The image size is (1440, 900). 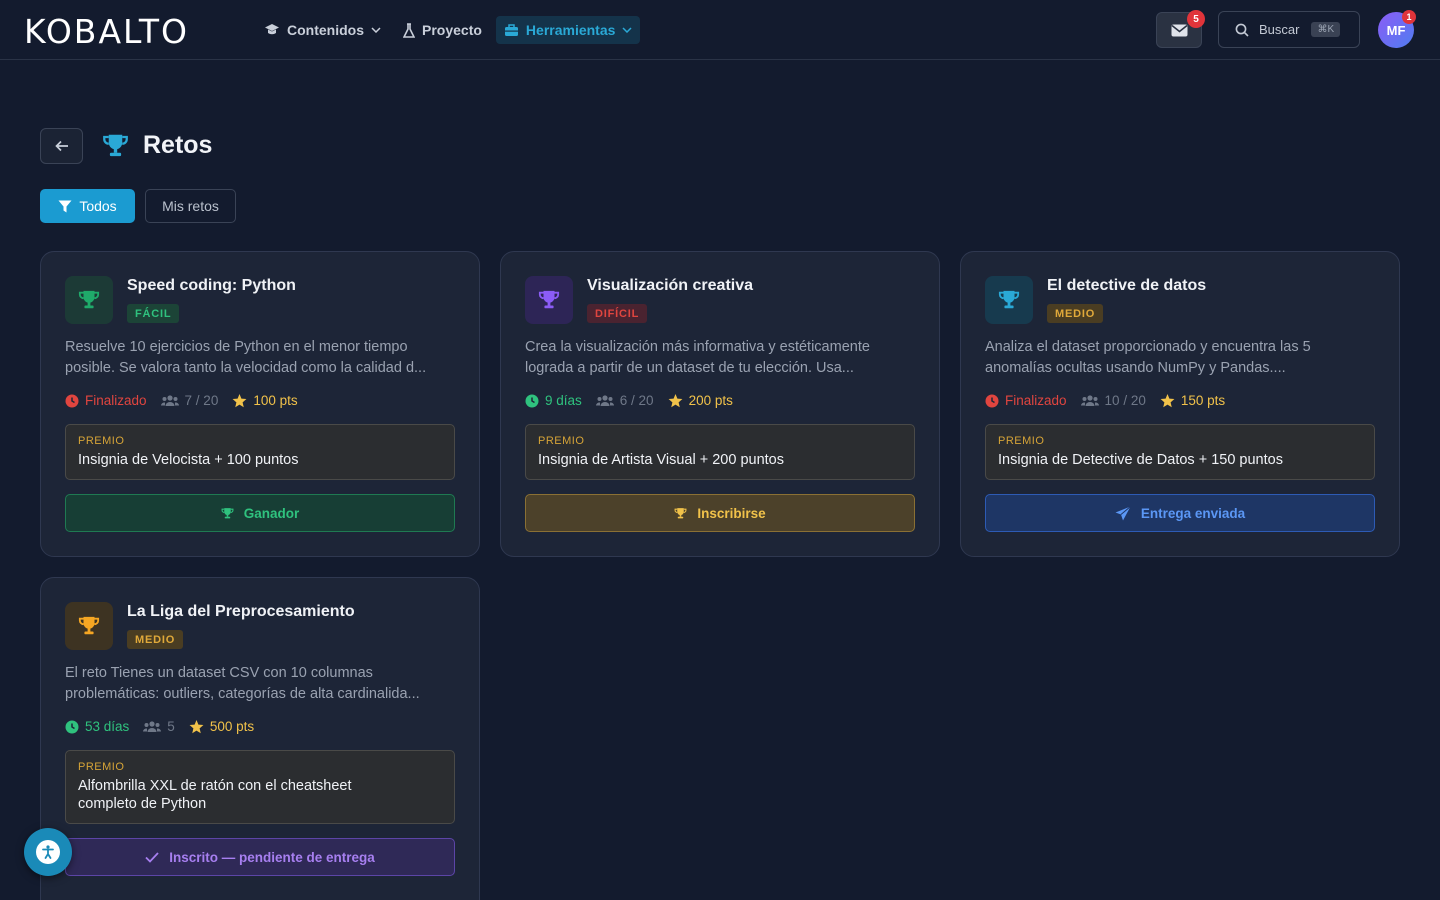 I want to click on points: 500 pts, so click(x=221, y=726).